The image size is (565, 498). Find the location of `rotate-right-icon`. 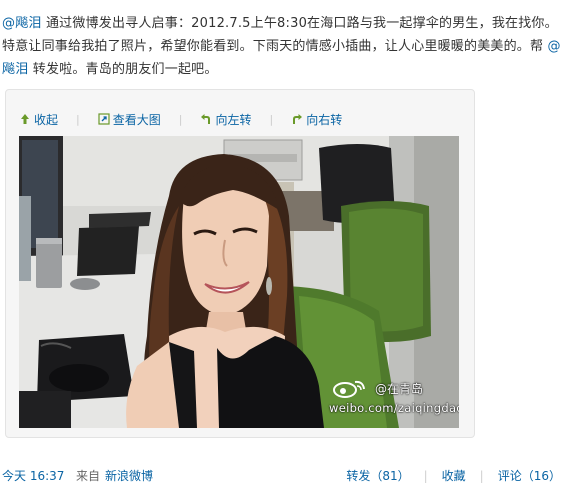

rotate-right-icon is located at coordinates (298, 119).